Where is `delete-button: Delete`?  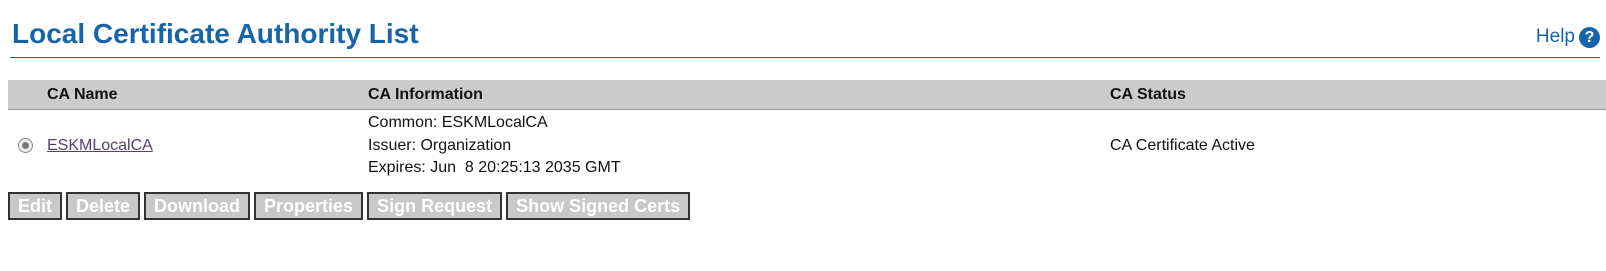
delete-button: Delete is located at coordinates (103, 206).